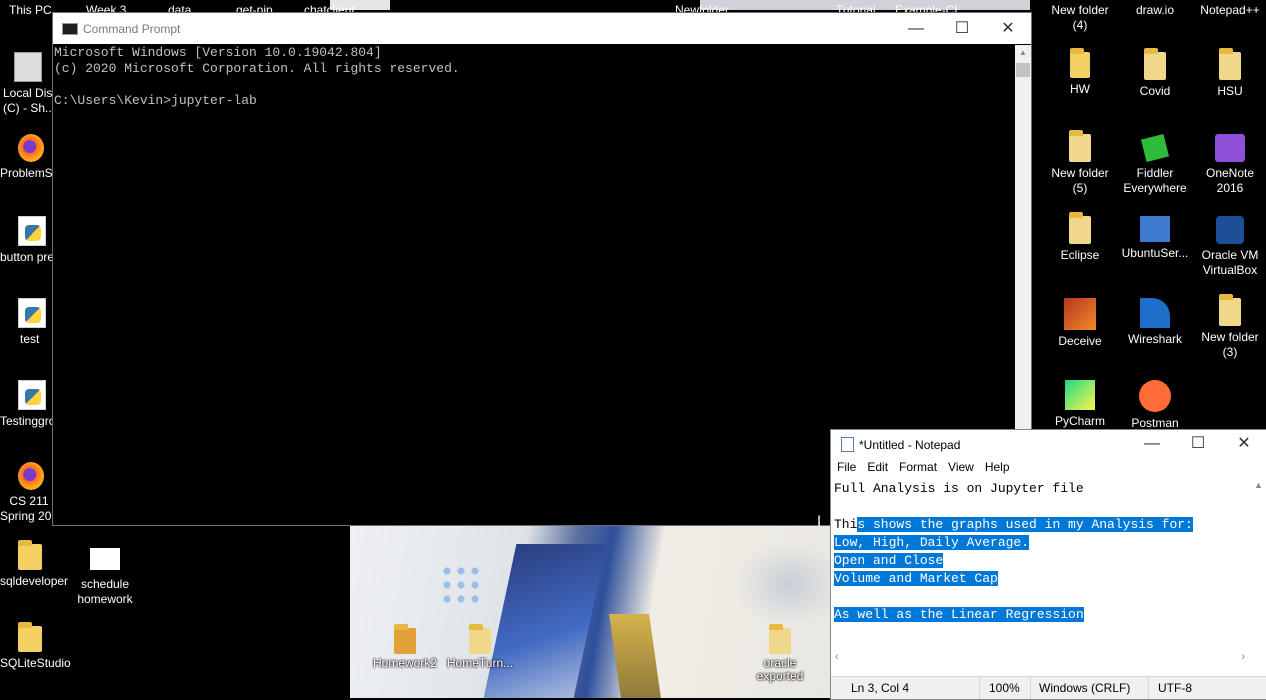 The height and width of the screenshot is (700, 1266). What do you see at coordinates (1080, 18) in the screenshot?
I see `desktop-icon-new-folder-4: New folder (4)` at bounding box center [1080, 18].